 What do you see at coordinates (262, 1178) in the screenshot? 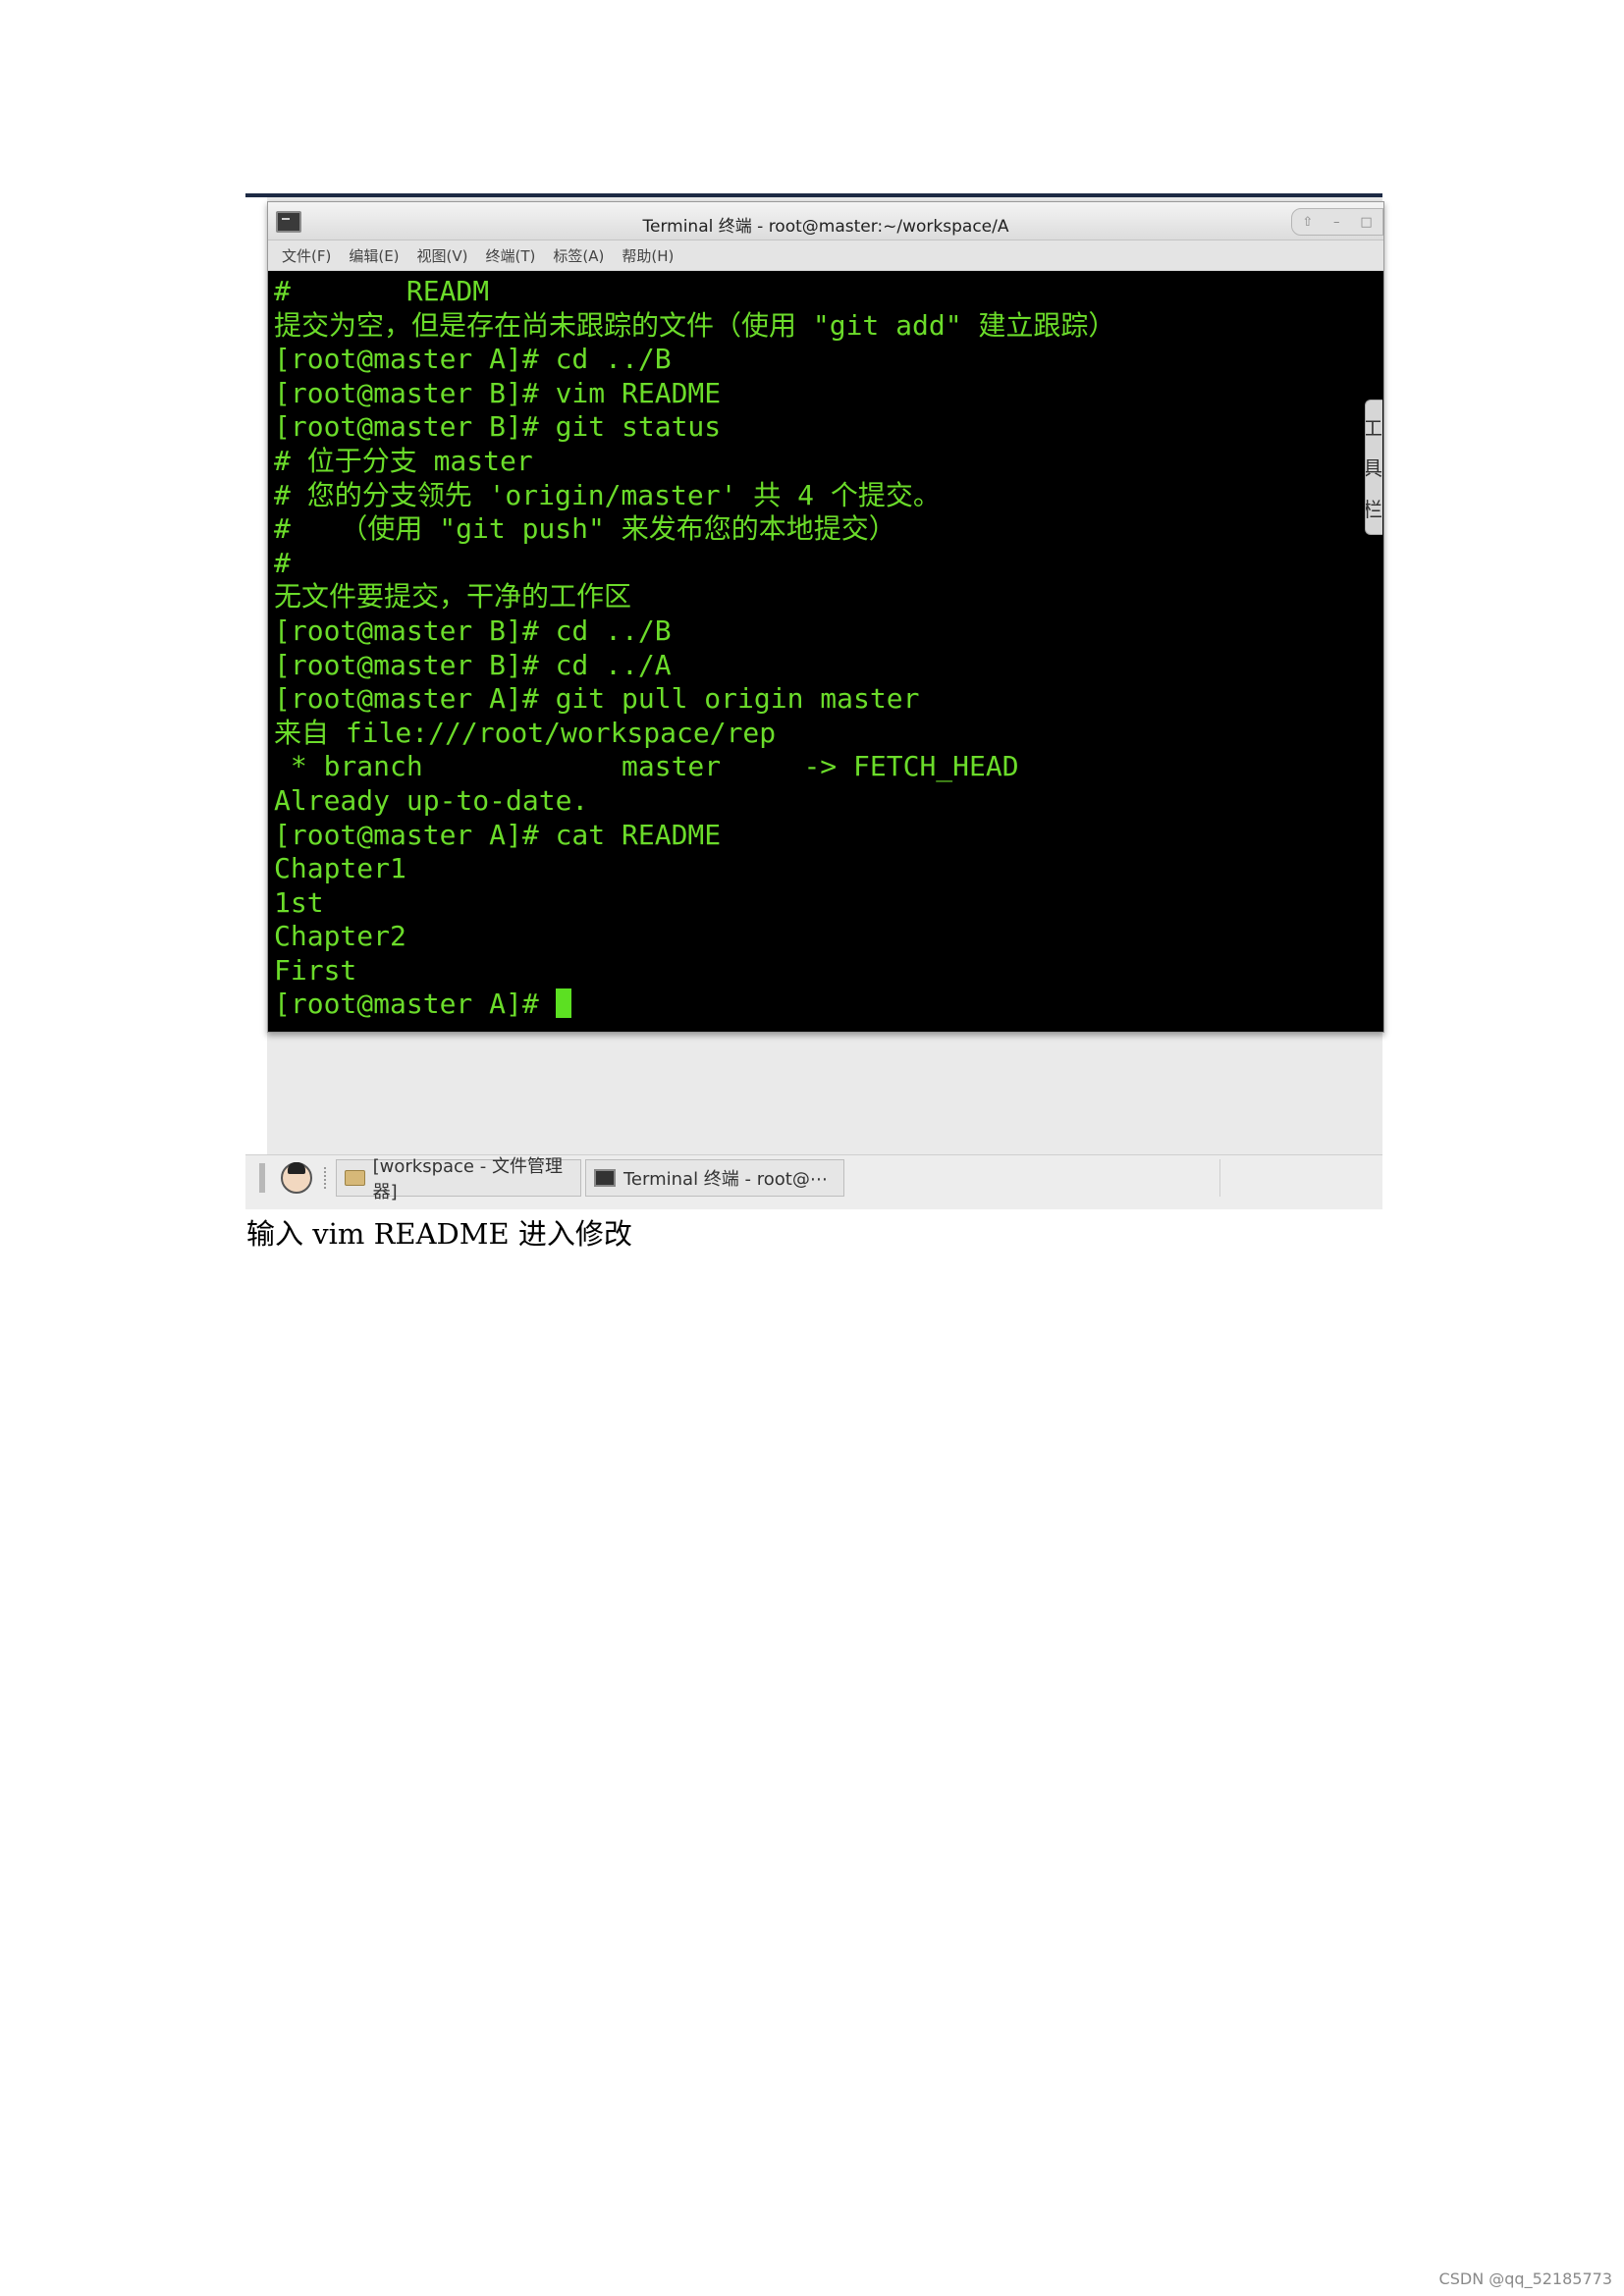
I see `taskbar-handle` at bounding box center [262, 1178].